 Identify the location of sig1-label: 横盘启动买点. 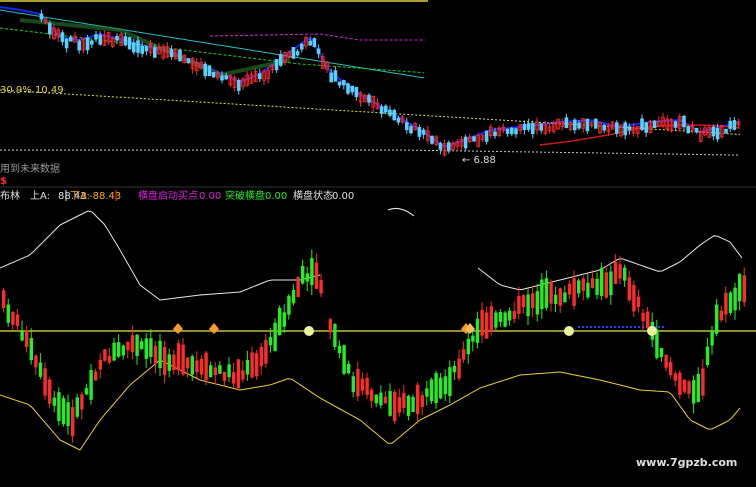
(168, 195).